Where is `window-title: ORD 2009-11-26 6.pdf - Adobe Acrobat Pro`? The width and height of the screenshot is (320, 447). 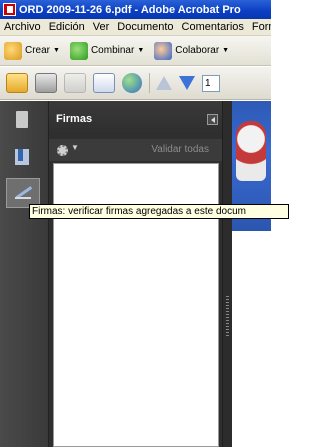 window-title: ORD 2009-11-26 6.pdf - Adobe Acrobat Pro is located at coordinates (130, 9).